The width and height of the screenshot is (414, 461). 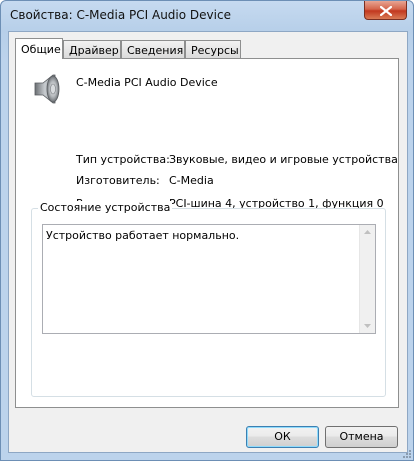 What do you see at coordinates (367, 326) in the screenshot?
I see `scroll-down-icon` at bounding box center [367, 326].